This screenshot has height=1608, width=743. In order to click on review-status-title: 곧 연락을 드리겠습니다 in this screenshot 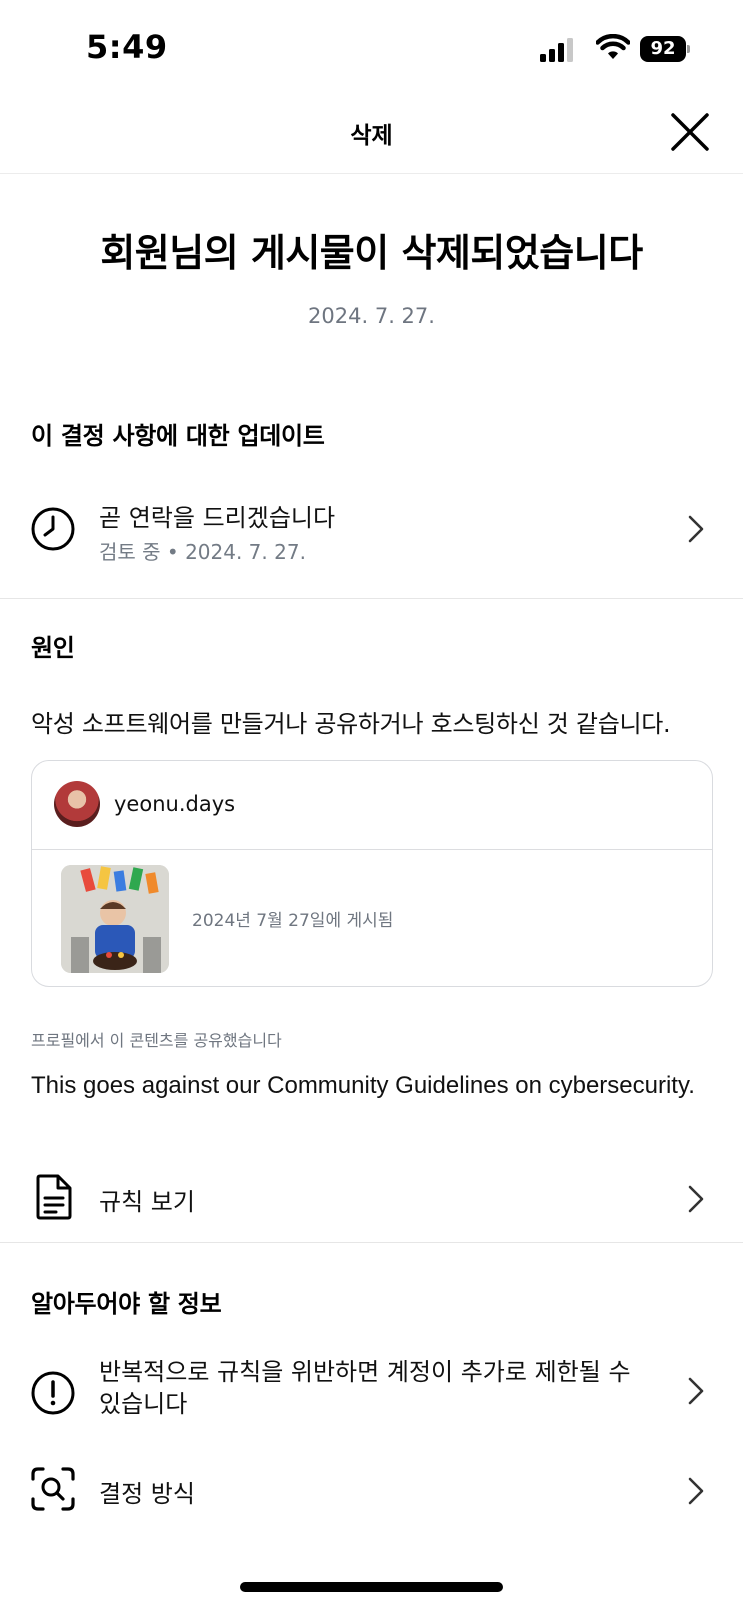, I will do `click(217, 518)`.